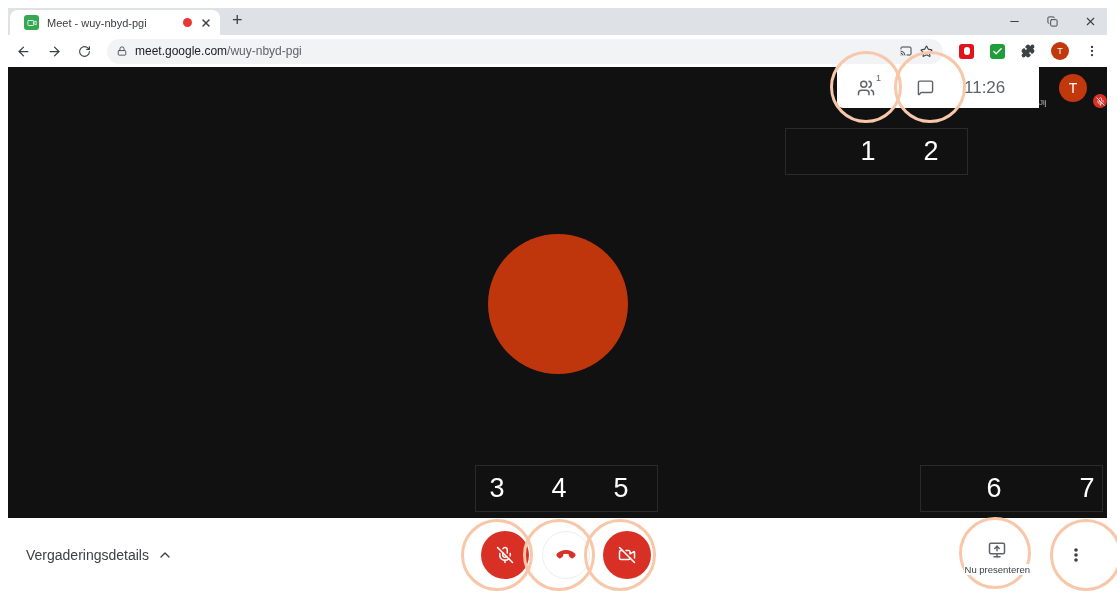  What do you see at coordinates (931, 151) in the screenshot?
I see `annotation-number: 2` at bounding box center [931, 151].